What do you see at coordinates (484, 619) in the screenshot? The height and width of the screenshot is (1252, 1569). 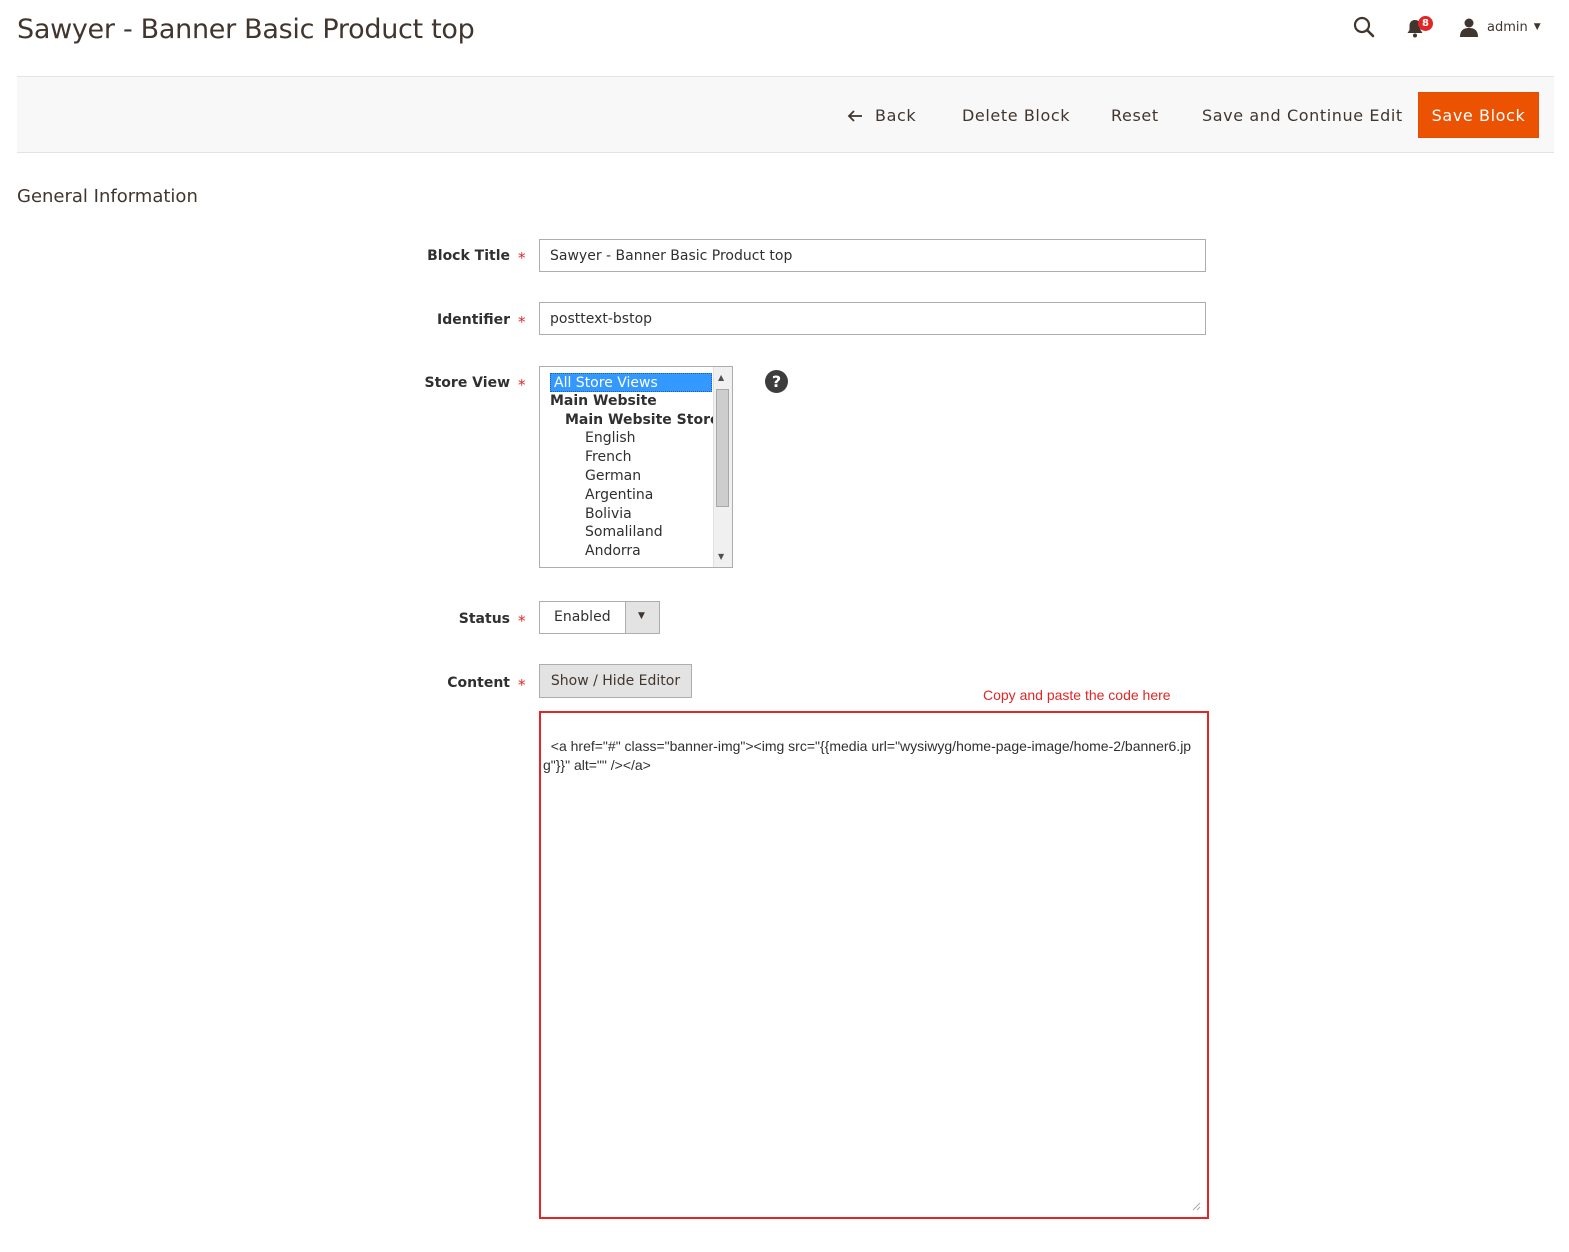 I see `status-label: Status` at bounding box center [484, 619].